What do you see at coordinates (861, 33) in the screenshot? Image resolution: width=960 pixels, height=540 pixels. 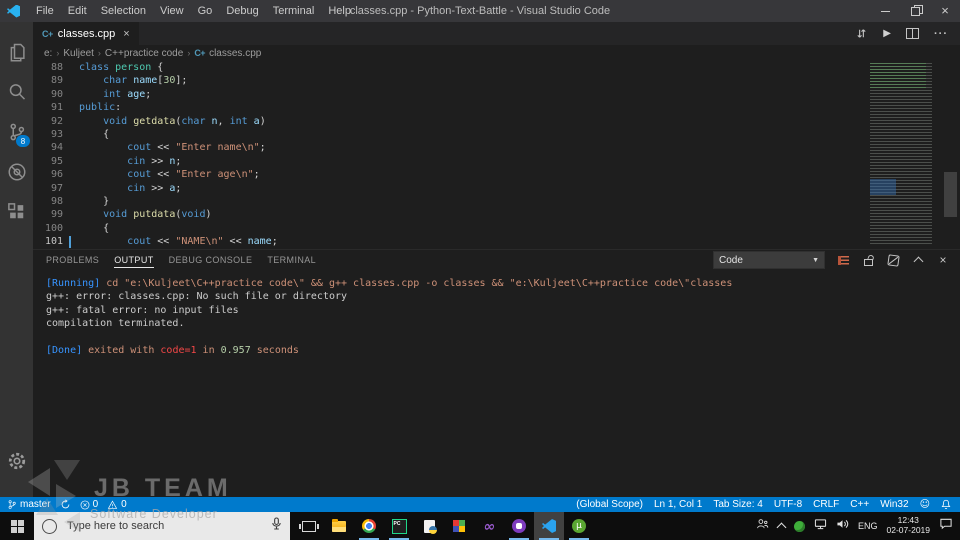 I see `open-changes-icon` at bounding box center [861, 33].